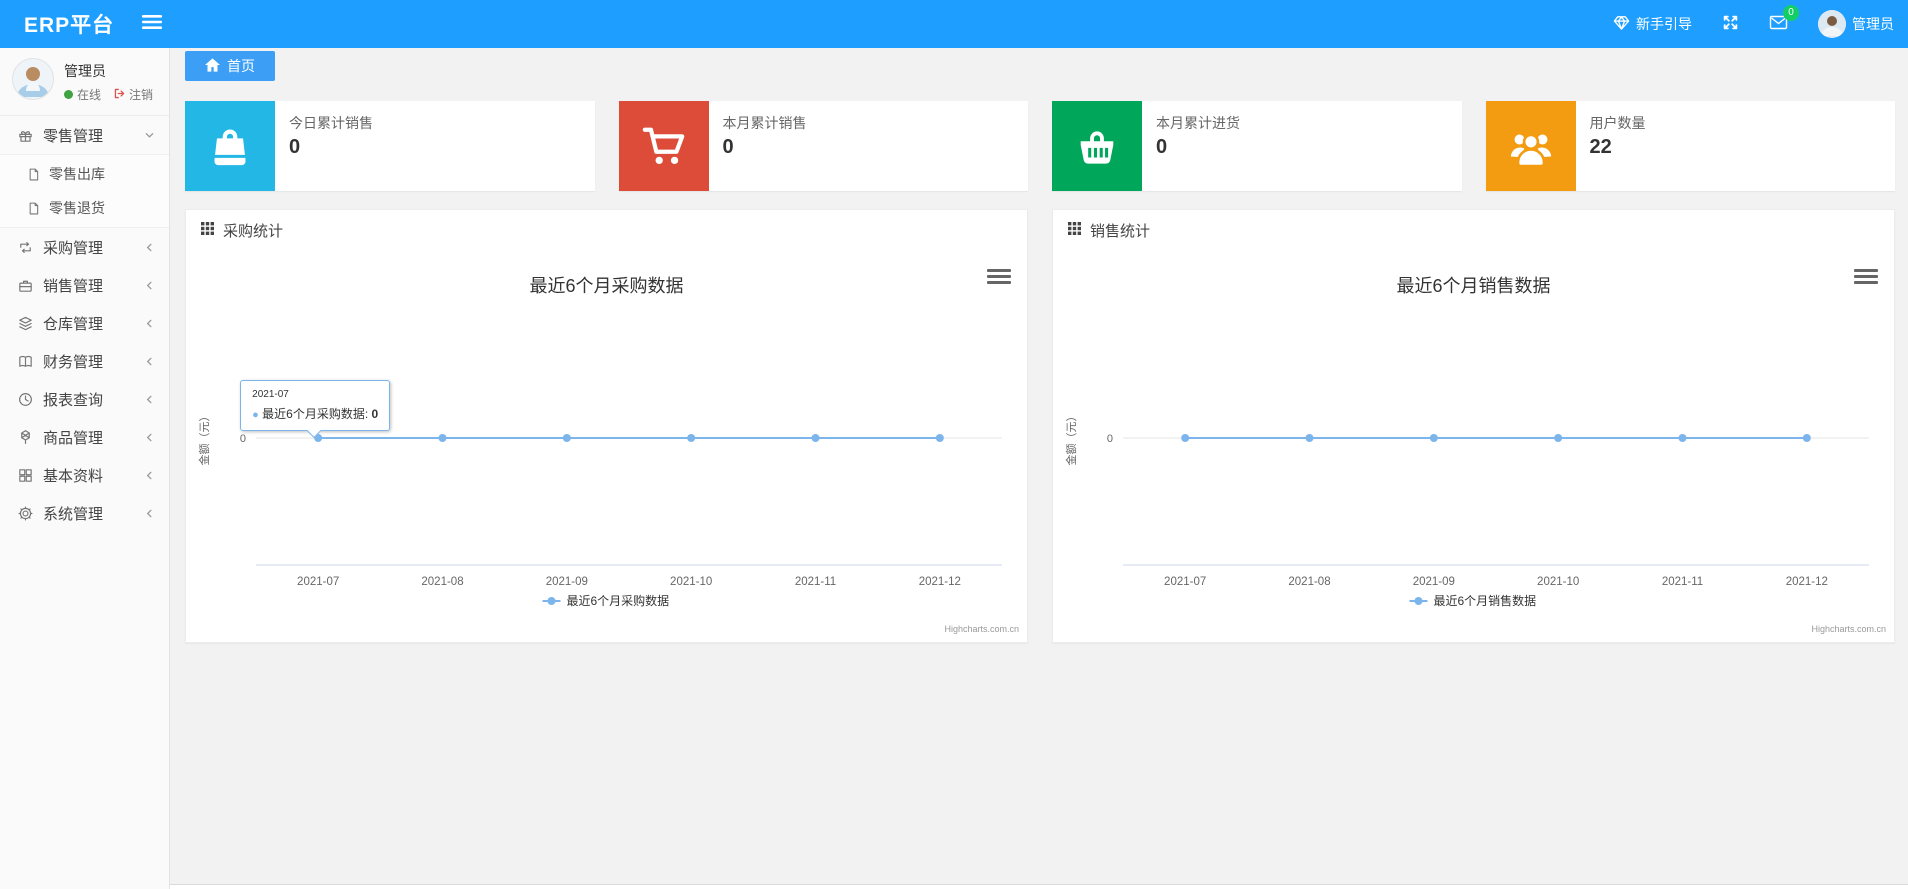 Image resolution: width=1908 pixels, height=889 pixels. Describe the element at coordinates (84, 437) in the screenshot. I see `sidebar-item: 商品管理` at that location.